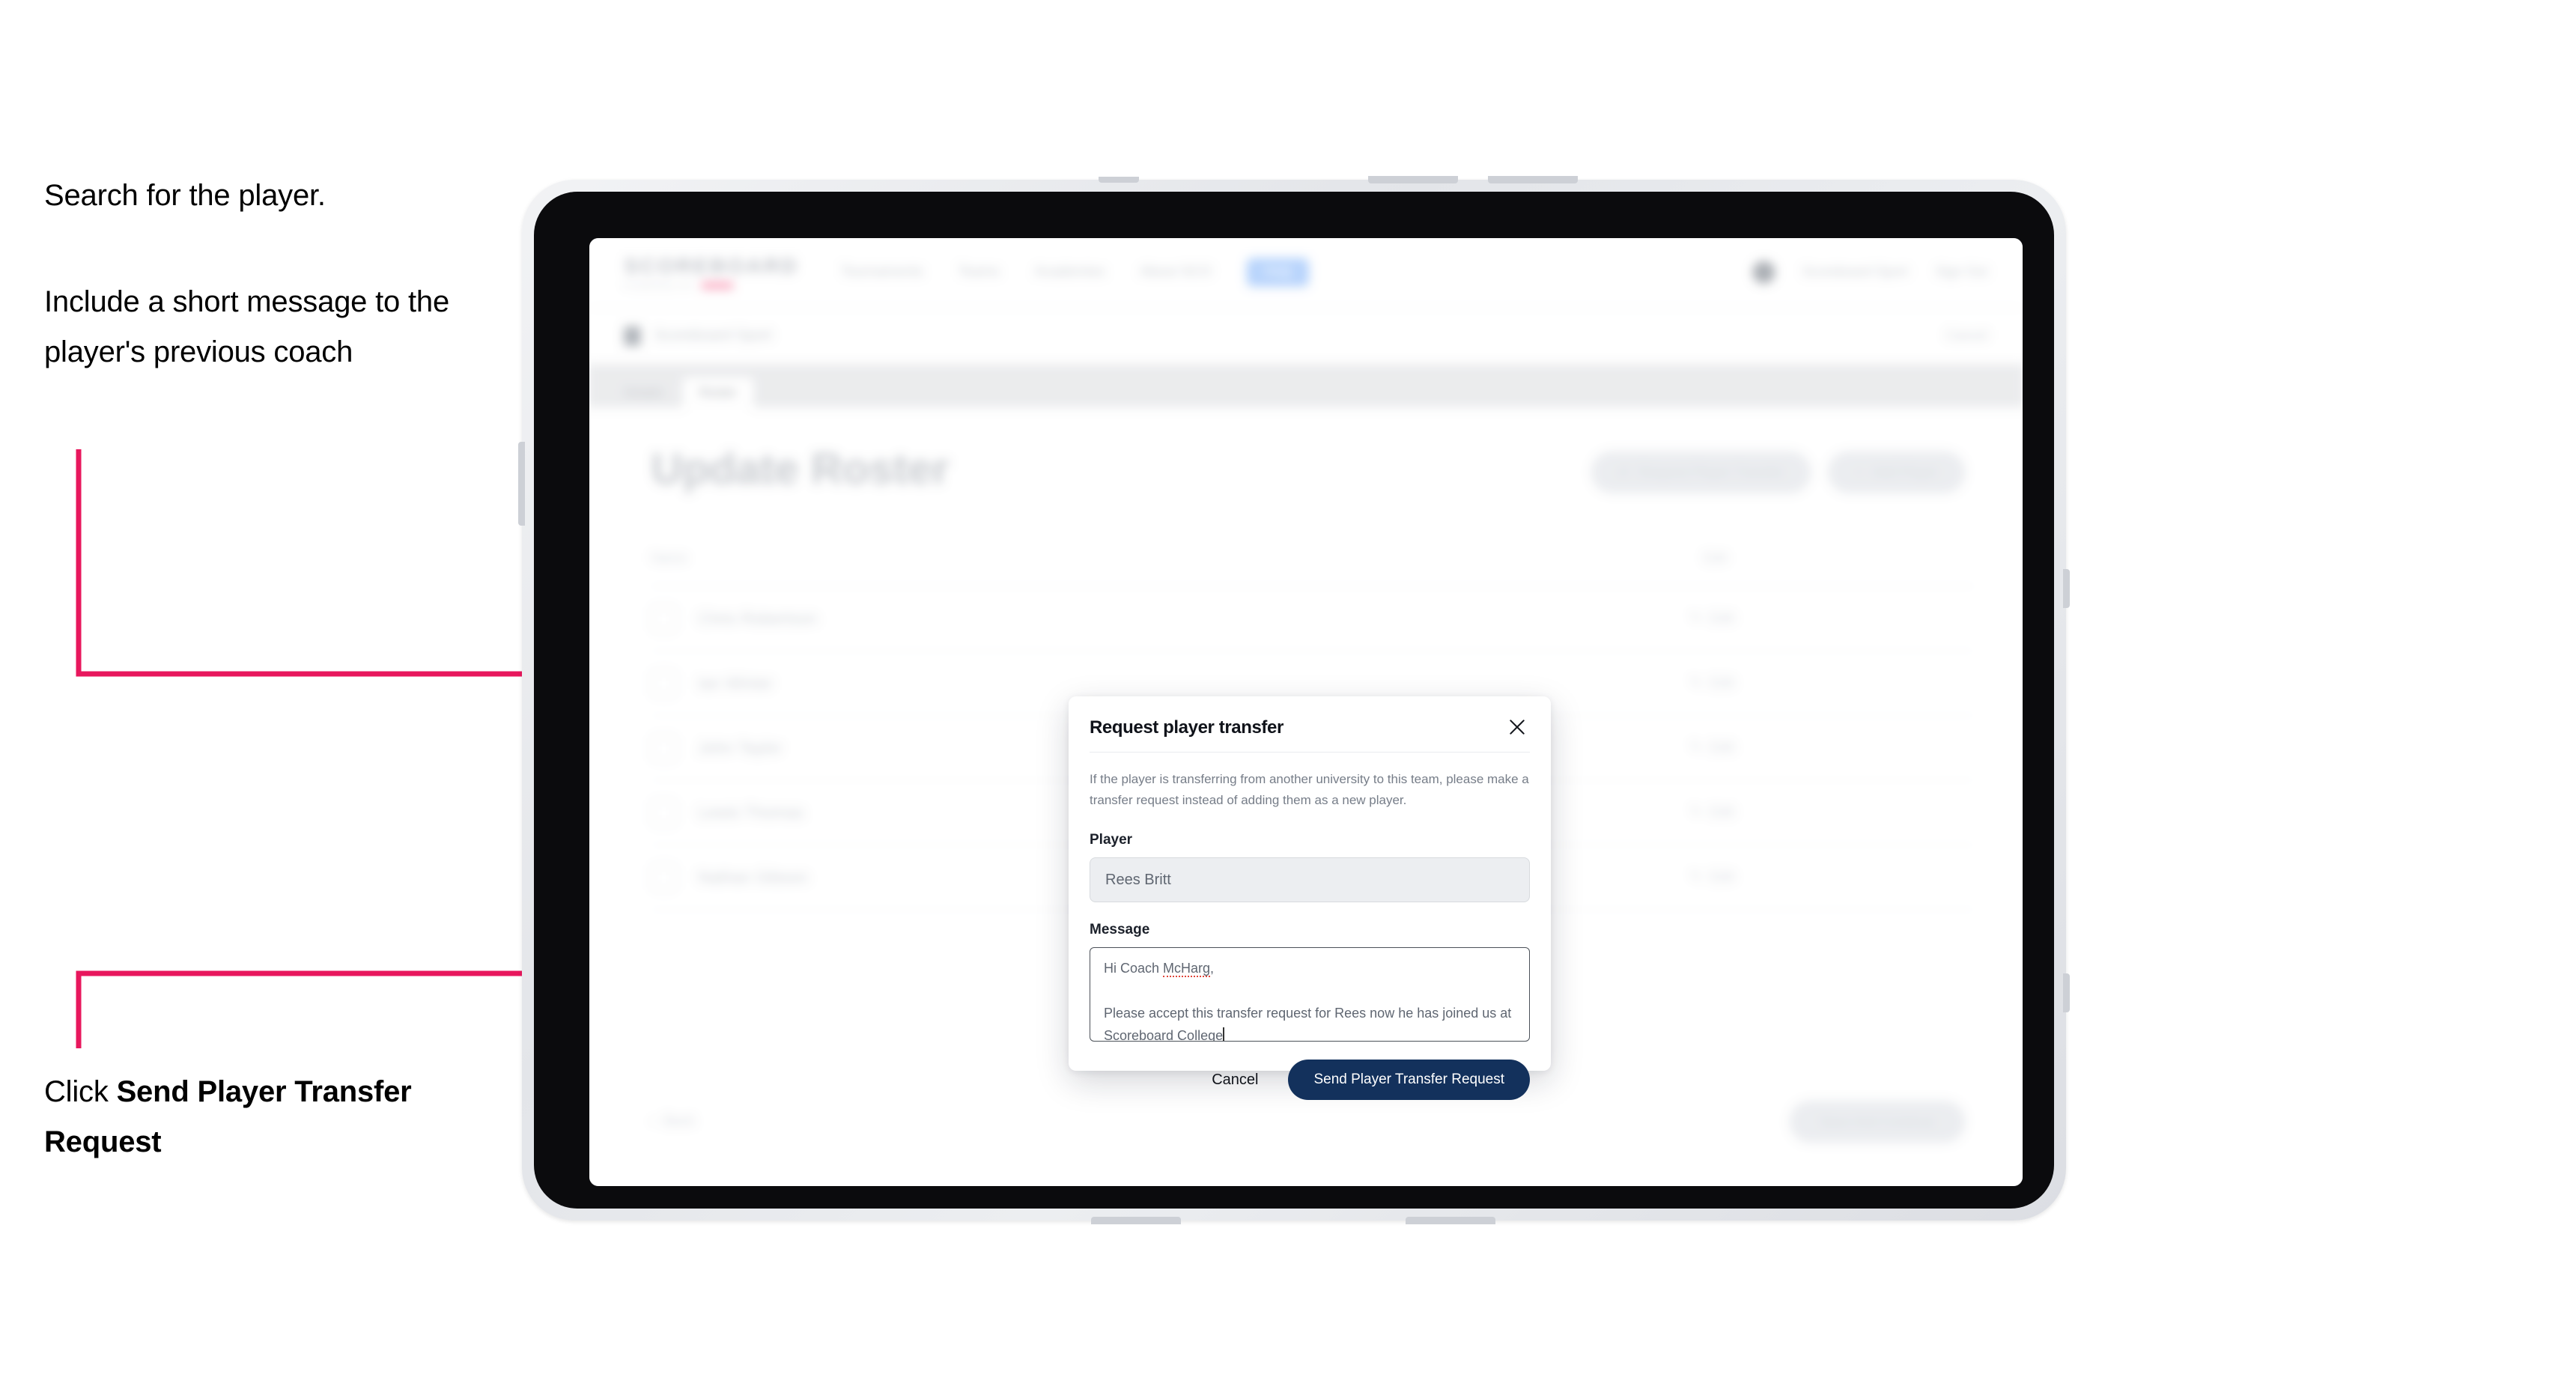 The width and height of the screenshot is (2576, 1386). Describe the element at coordinates (246, 1117) in the screenshot. I see `annotation-click-hint: Click Send Player Transfer Request` at that location.